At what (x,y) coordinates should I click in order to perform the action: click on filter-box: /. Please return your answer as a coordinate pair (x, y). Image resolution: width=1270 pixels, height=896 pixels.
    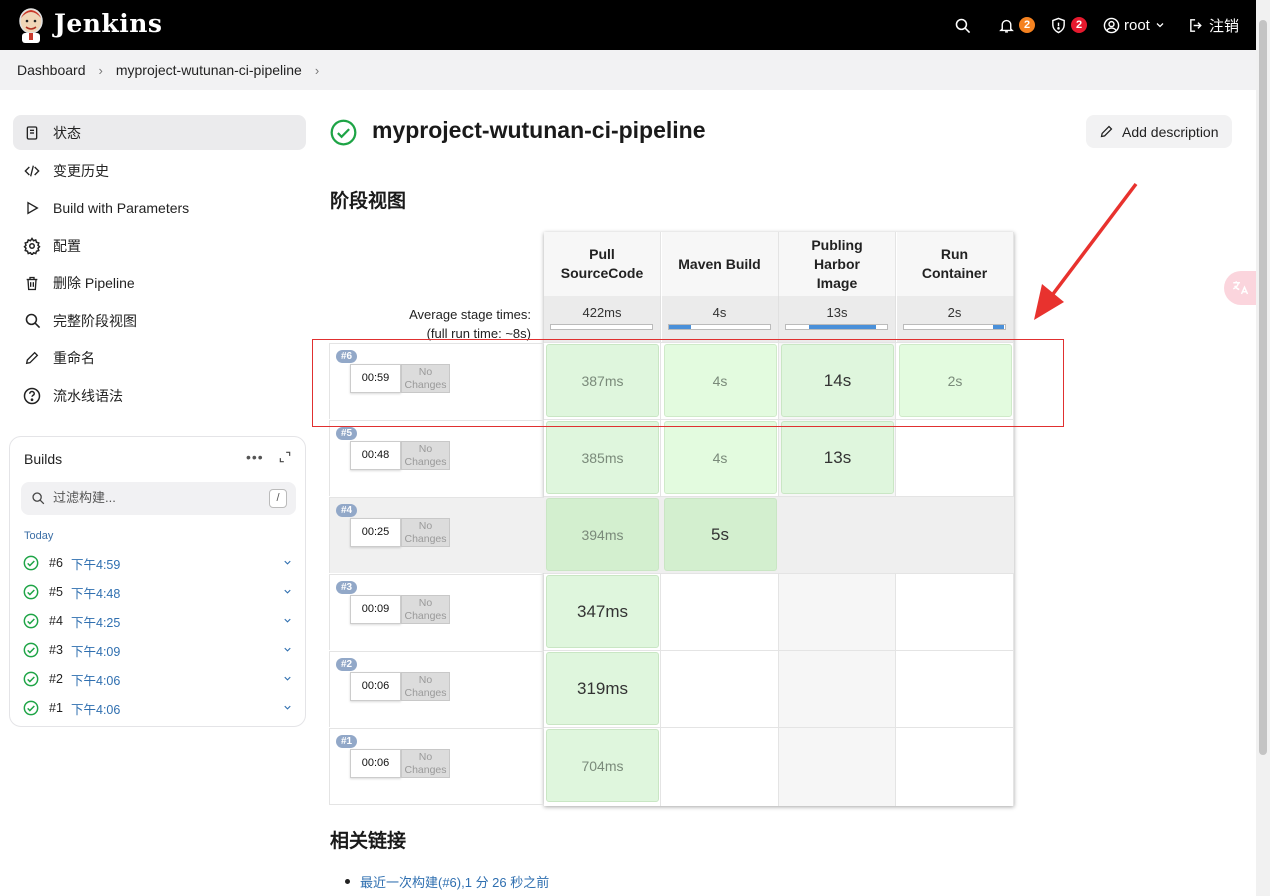
    Looking at the image, I should click on (158, 498).